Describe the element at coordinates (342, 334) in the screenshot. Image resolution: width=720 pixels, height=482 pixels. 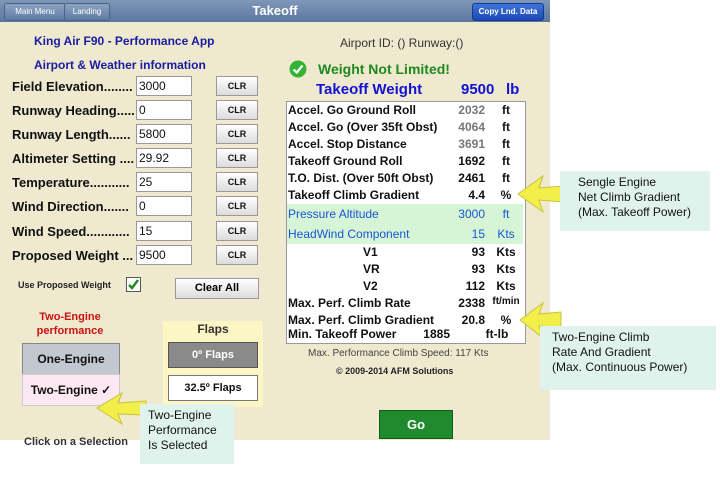
I see `result-label: Min. Takeoff Power` at that location.